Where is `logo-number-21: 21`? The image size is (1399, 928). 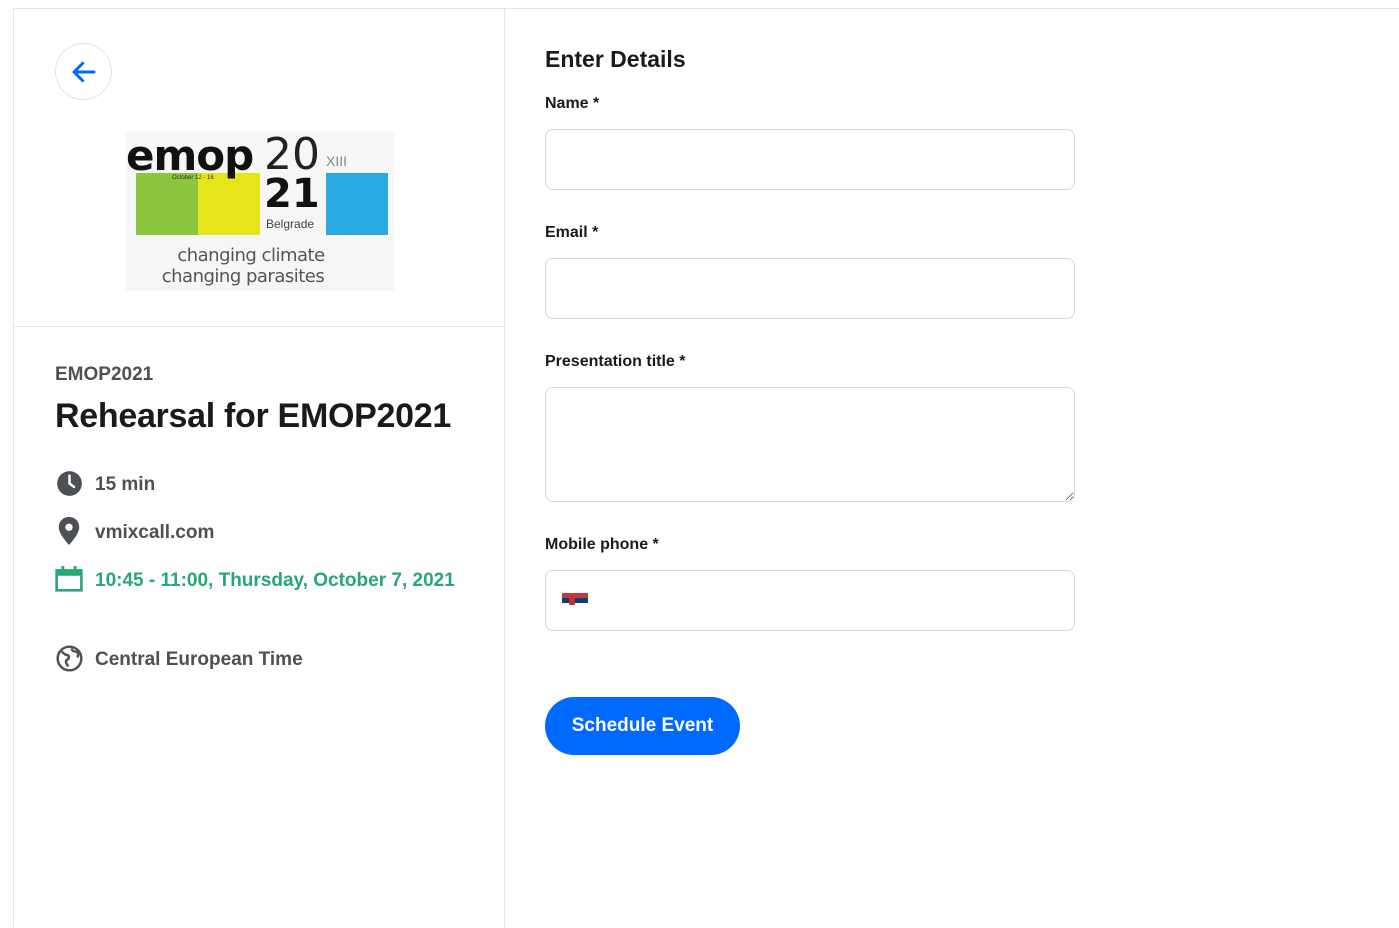 logo-number-21: 21 is located at coordinates (292, 194).